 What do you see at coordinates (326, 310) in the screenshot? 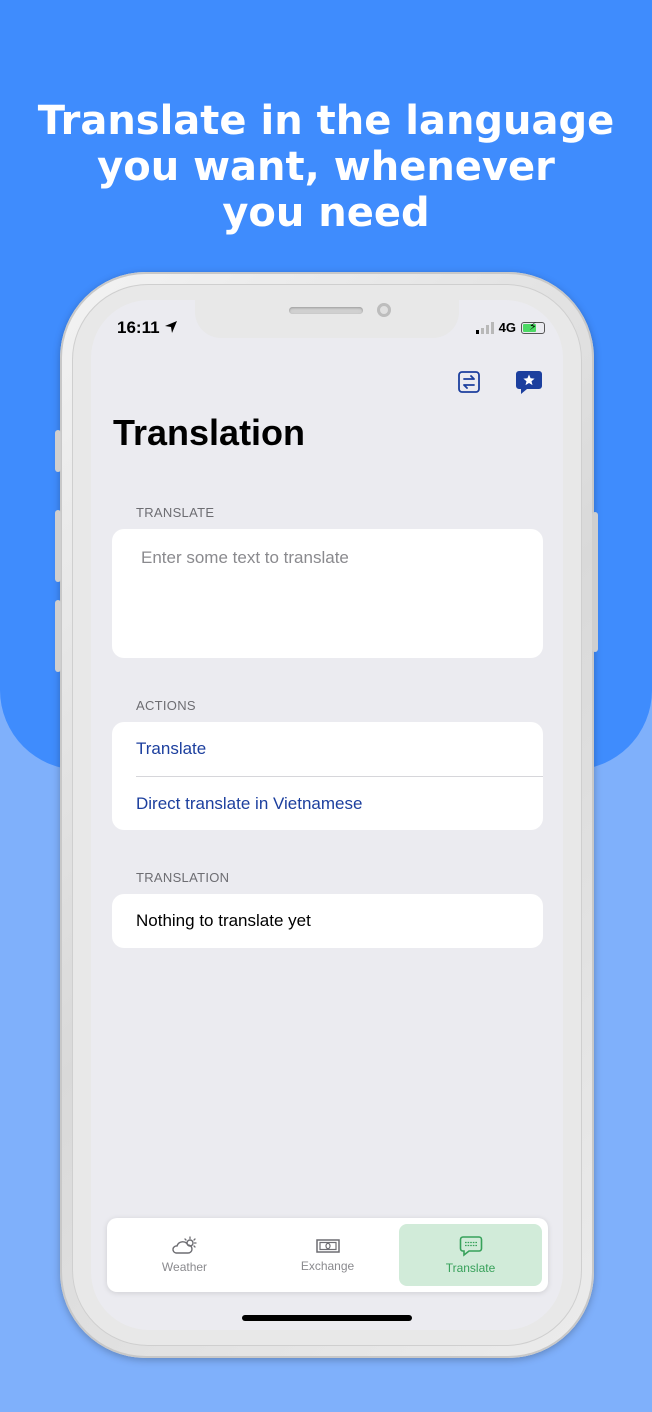
I see `speaker-grille` at bounding box center [326, 310].